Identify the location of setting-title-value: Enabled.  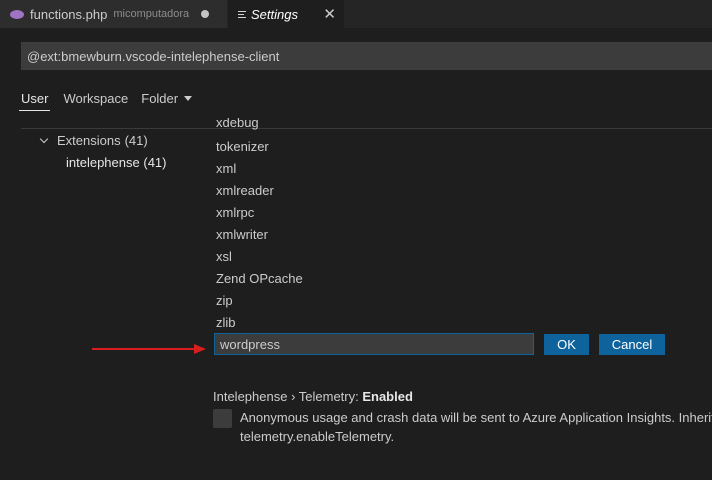
(387, 396).